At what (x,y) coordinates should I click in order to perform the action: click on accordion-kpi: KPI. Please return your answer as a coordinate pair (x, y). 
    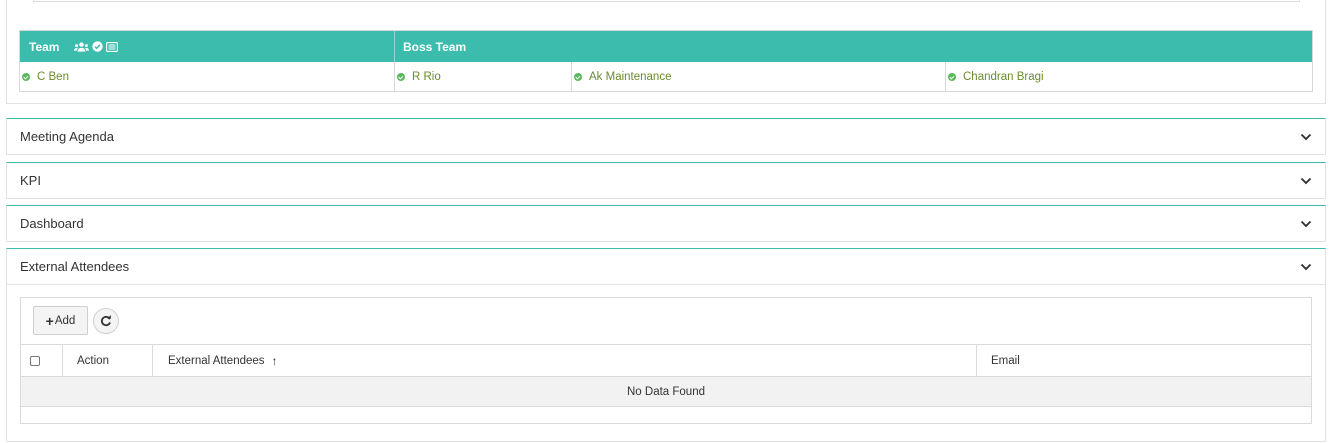
    Looking at the image, I should click on (666, 180).